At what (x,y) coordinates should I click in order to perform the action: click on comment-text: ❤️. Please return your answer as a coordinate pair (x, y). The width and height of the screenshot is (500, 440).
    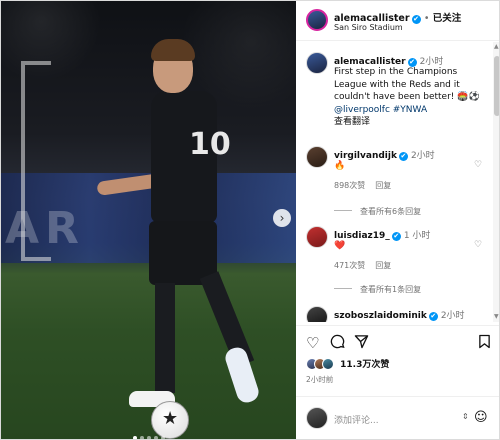
    Looking at the image, I should click on (340, 246).